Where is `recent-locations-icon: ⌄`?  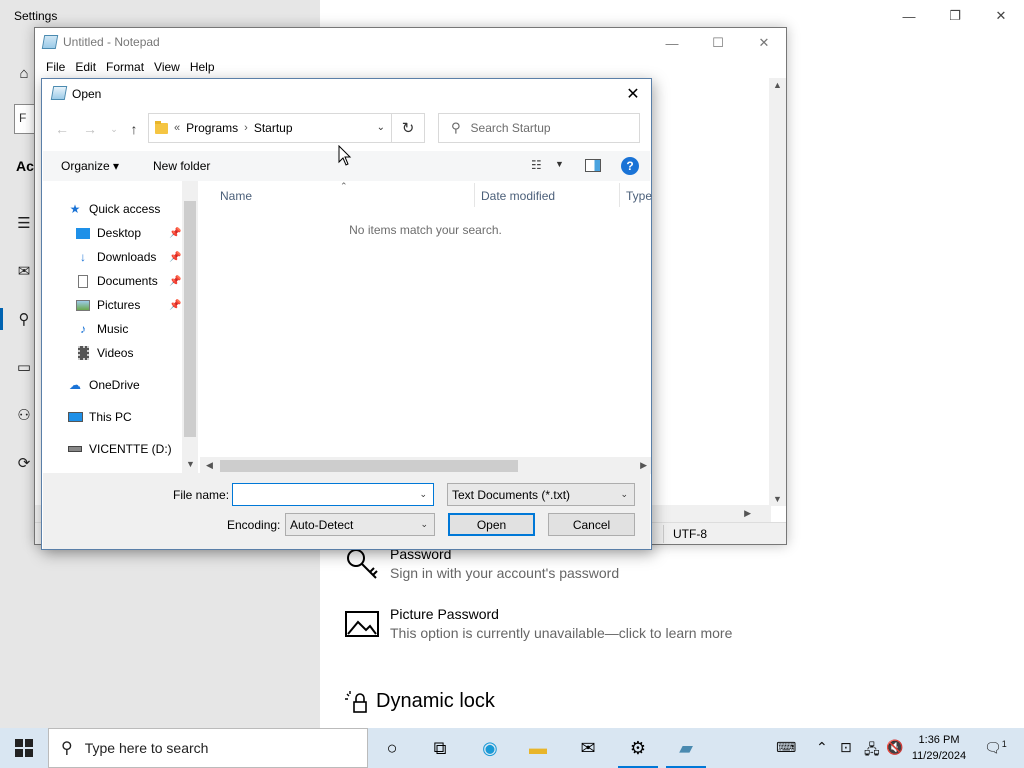 recent-locations-icon: ⌄ is located at coordinates (114, 129).